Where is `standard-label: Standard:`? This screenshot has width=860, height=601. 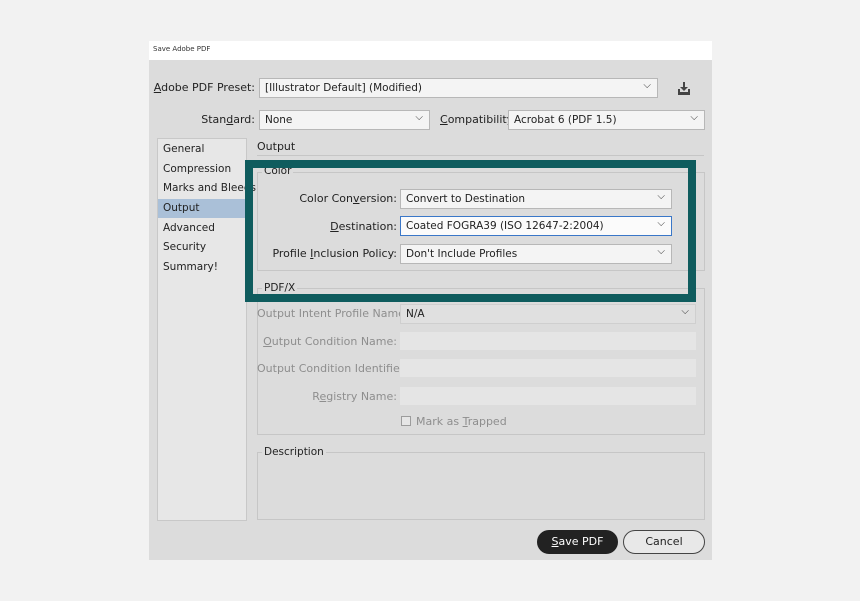 standard-label: Standard: is located at coordinates (228, 119).